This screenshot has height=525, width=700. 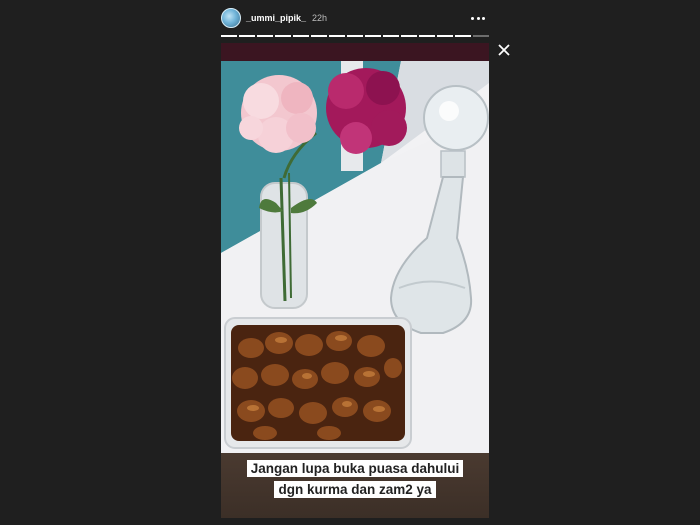 I want to click on more-options-icon, so click(x=478, y=18).